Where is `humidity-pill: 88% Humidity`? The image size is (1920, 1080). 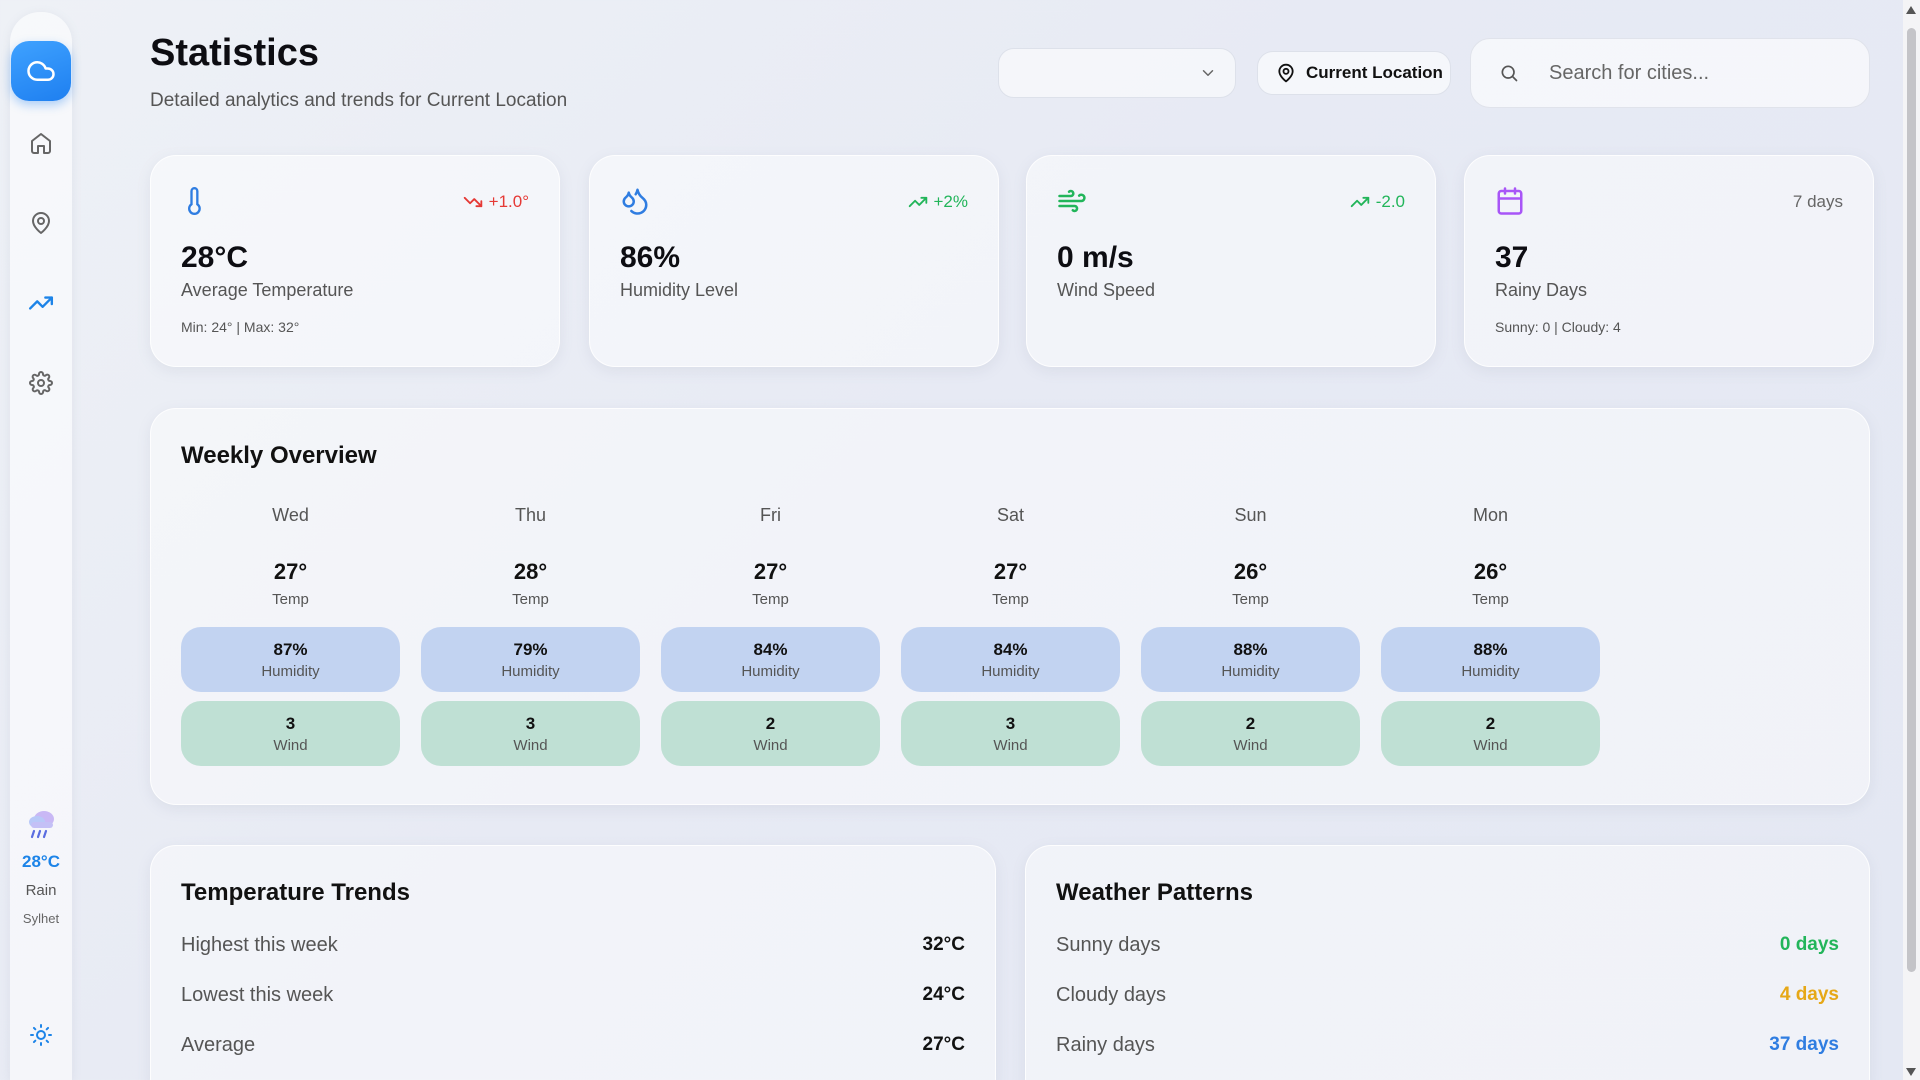
humidity-pill: 88% Humidity is located at coordinates (1490, 659).